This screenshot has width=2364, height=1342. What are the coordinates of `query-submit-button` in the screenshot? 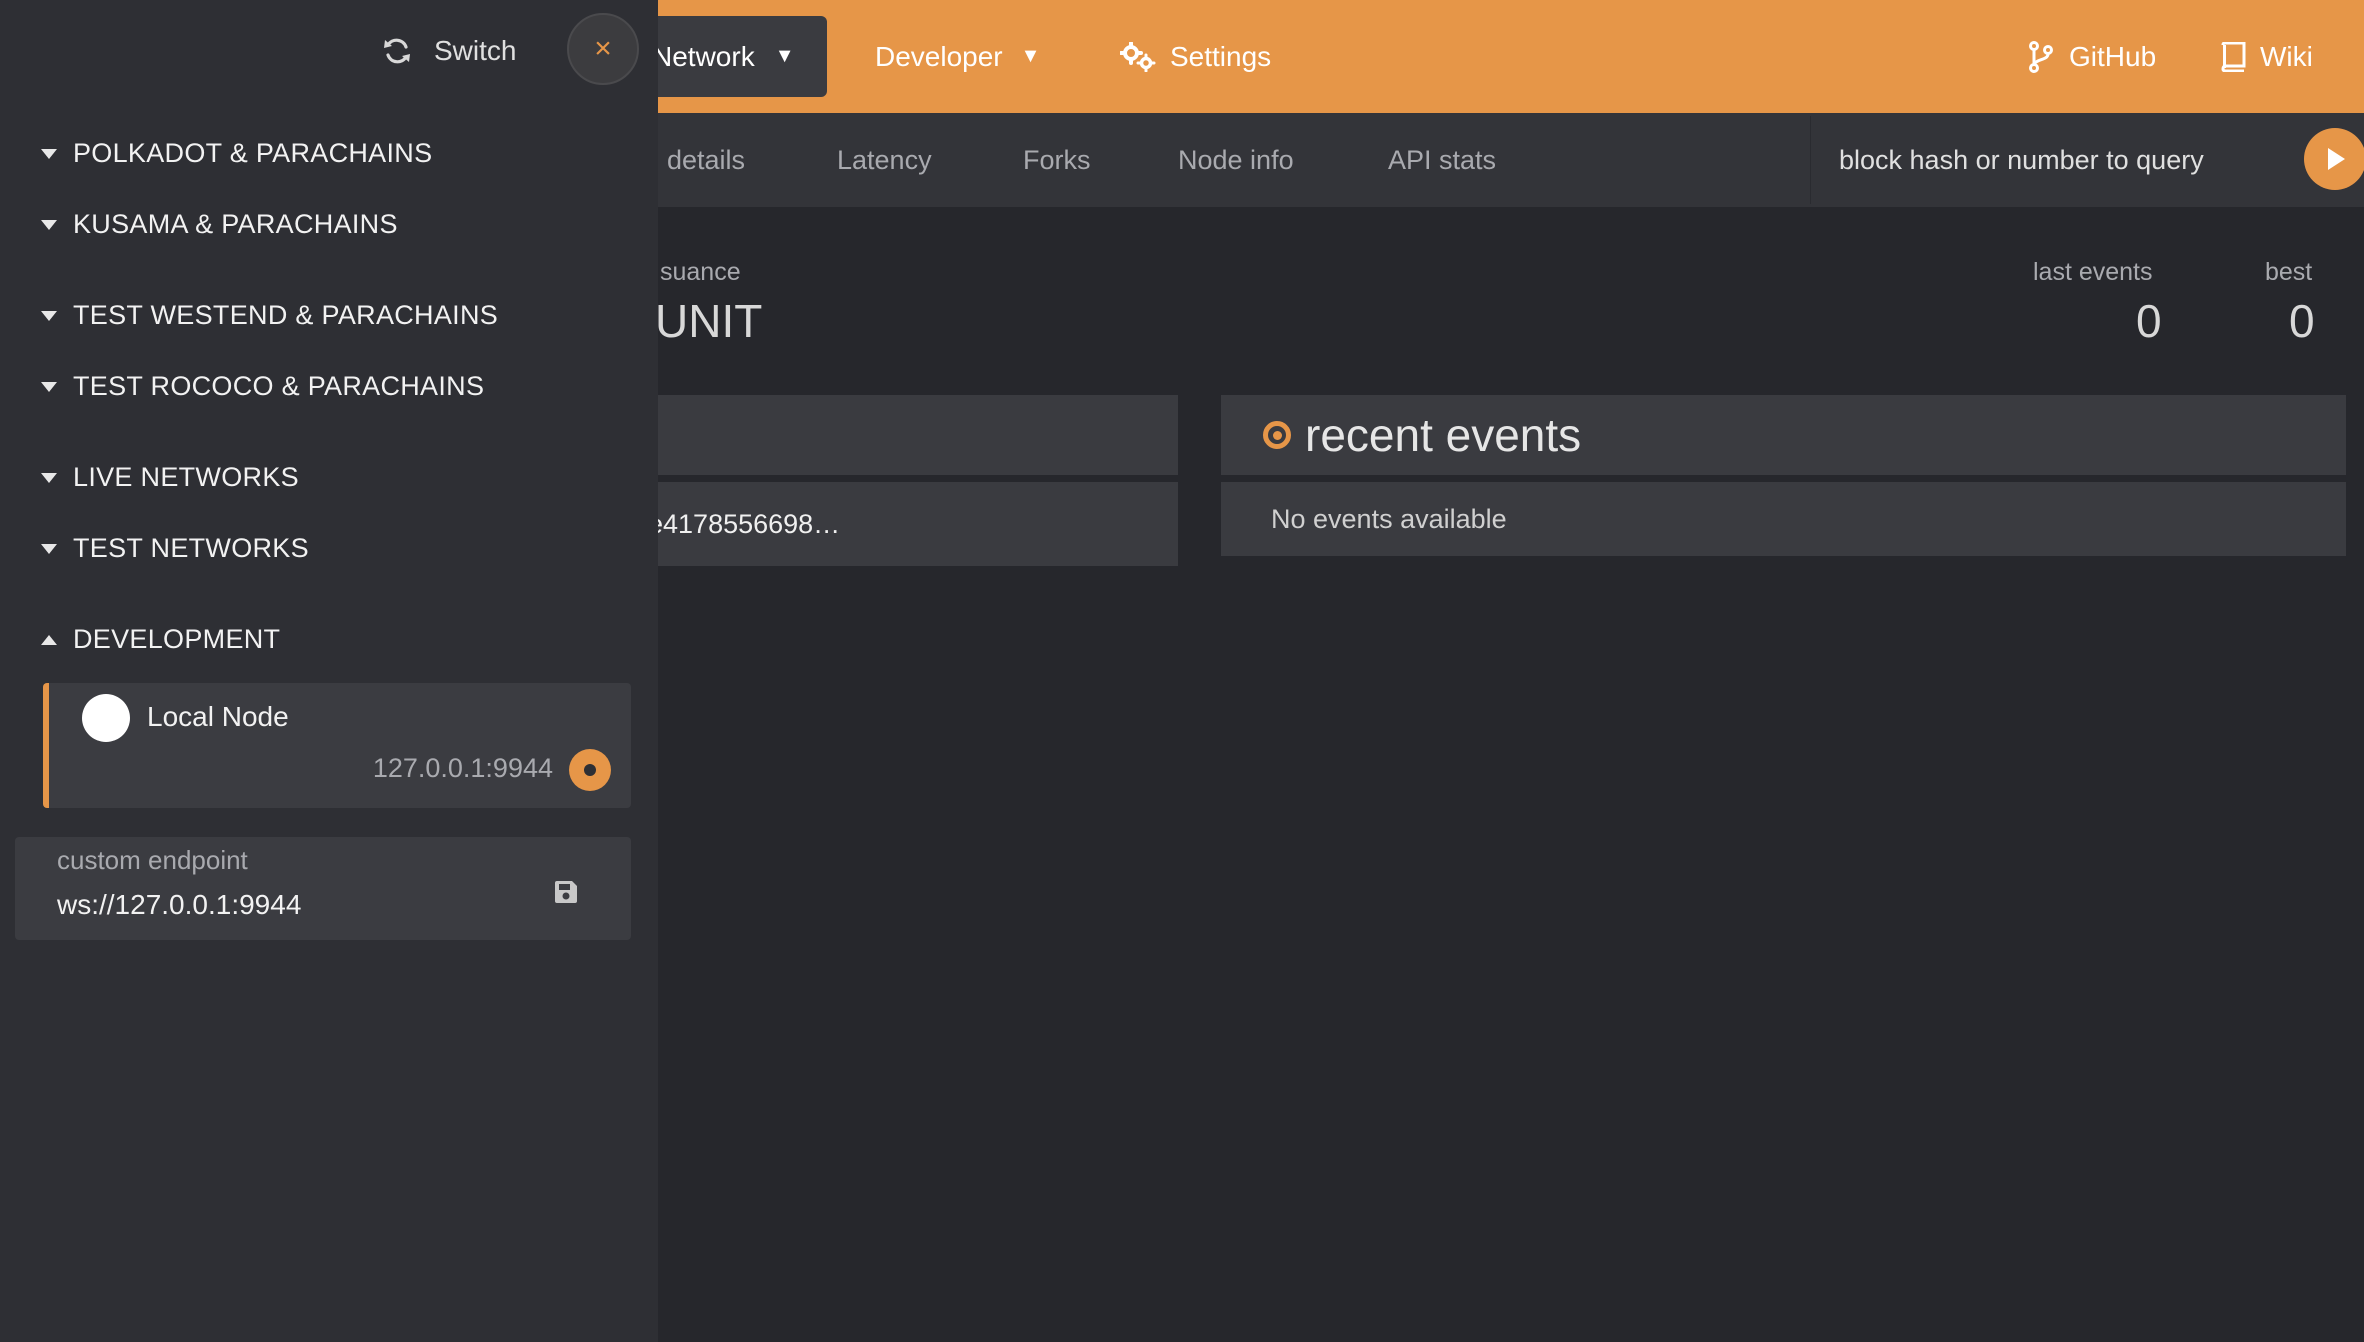 It's located at (2334, 159).